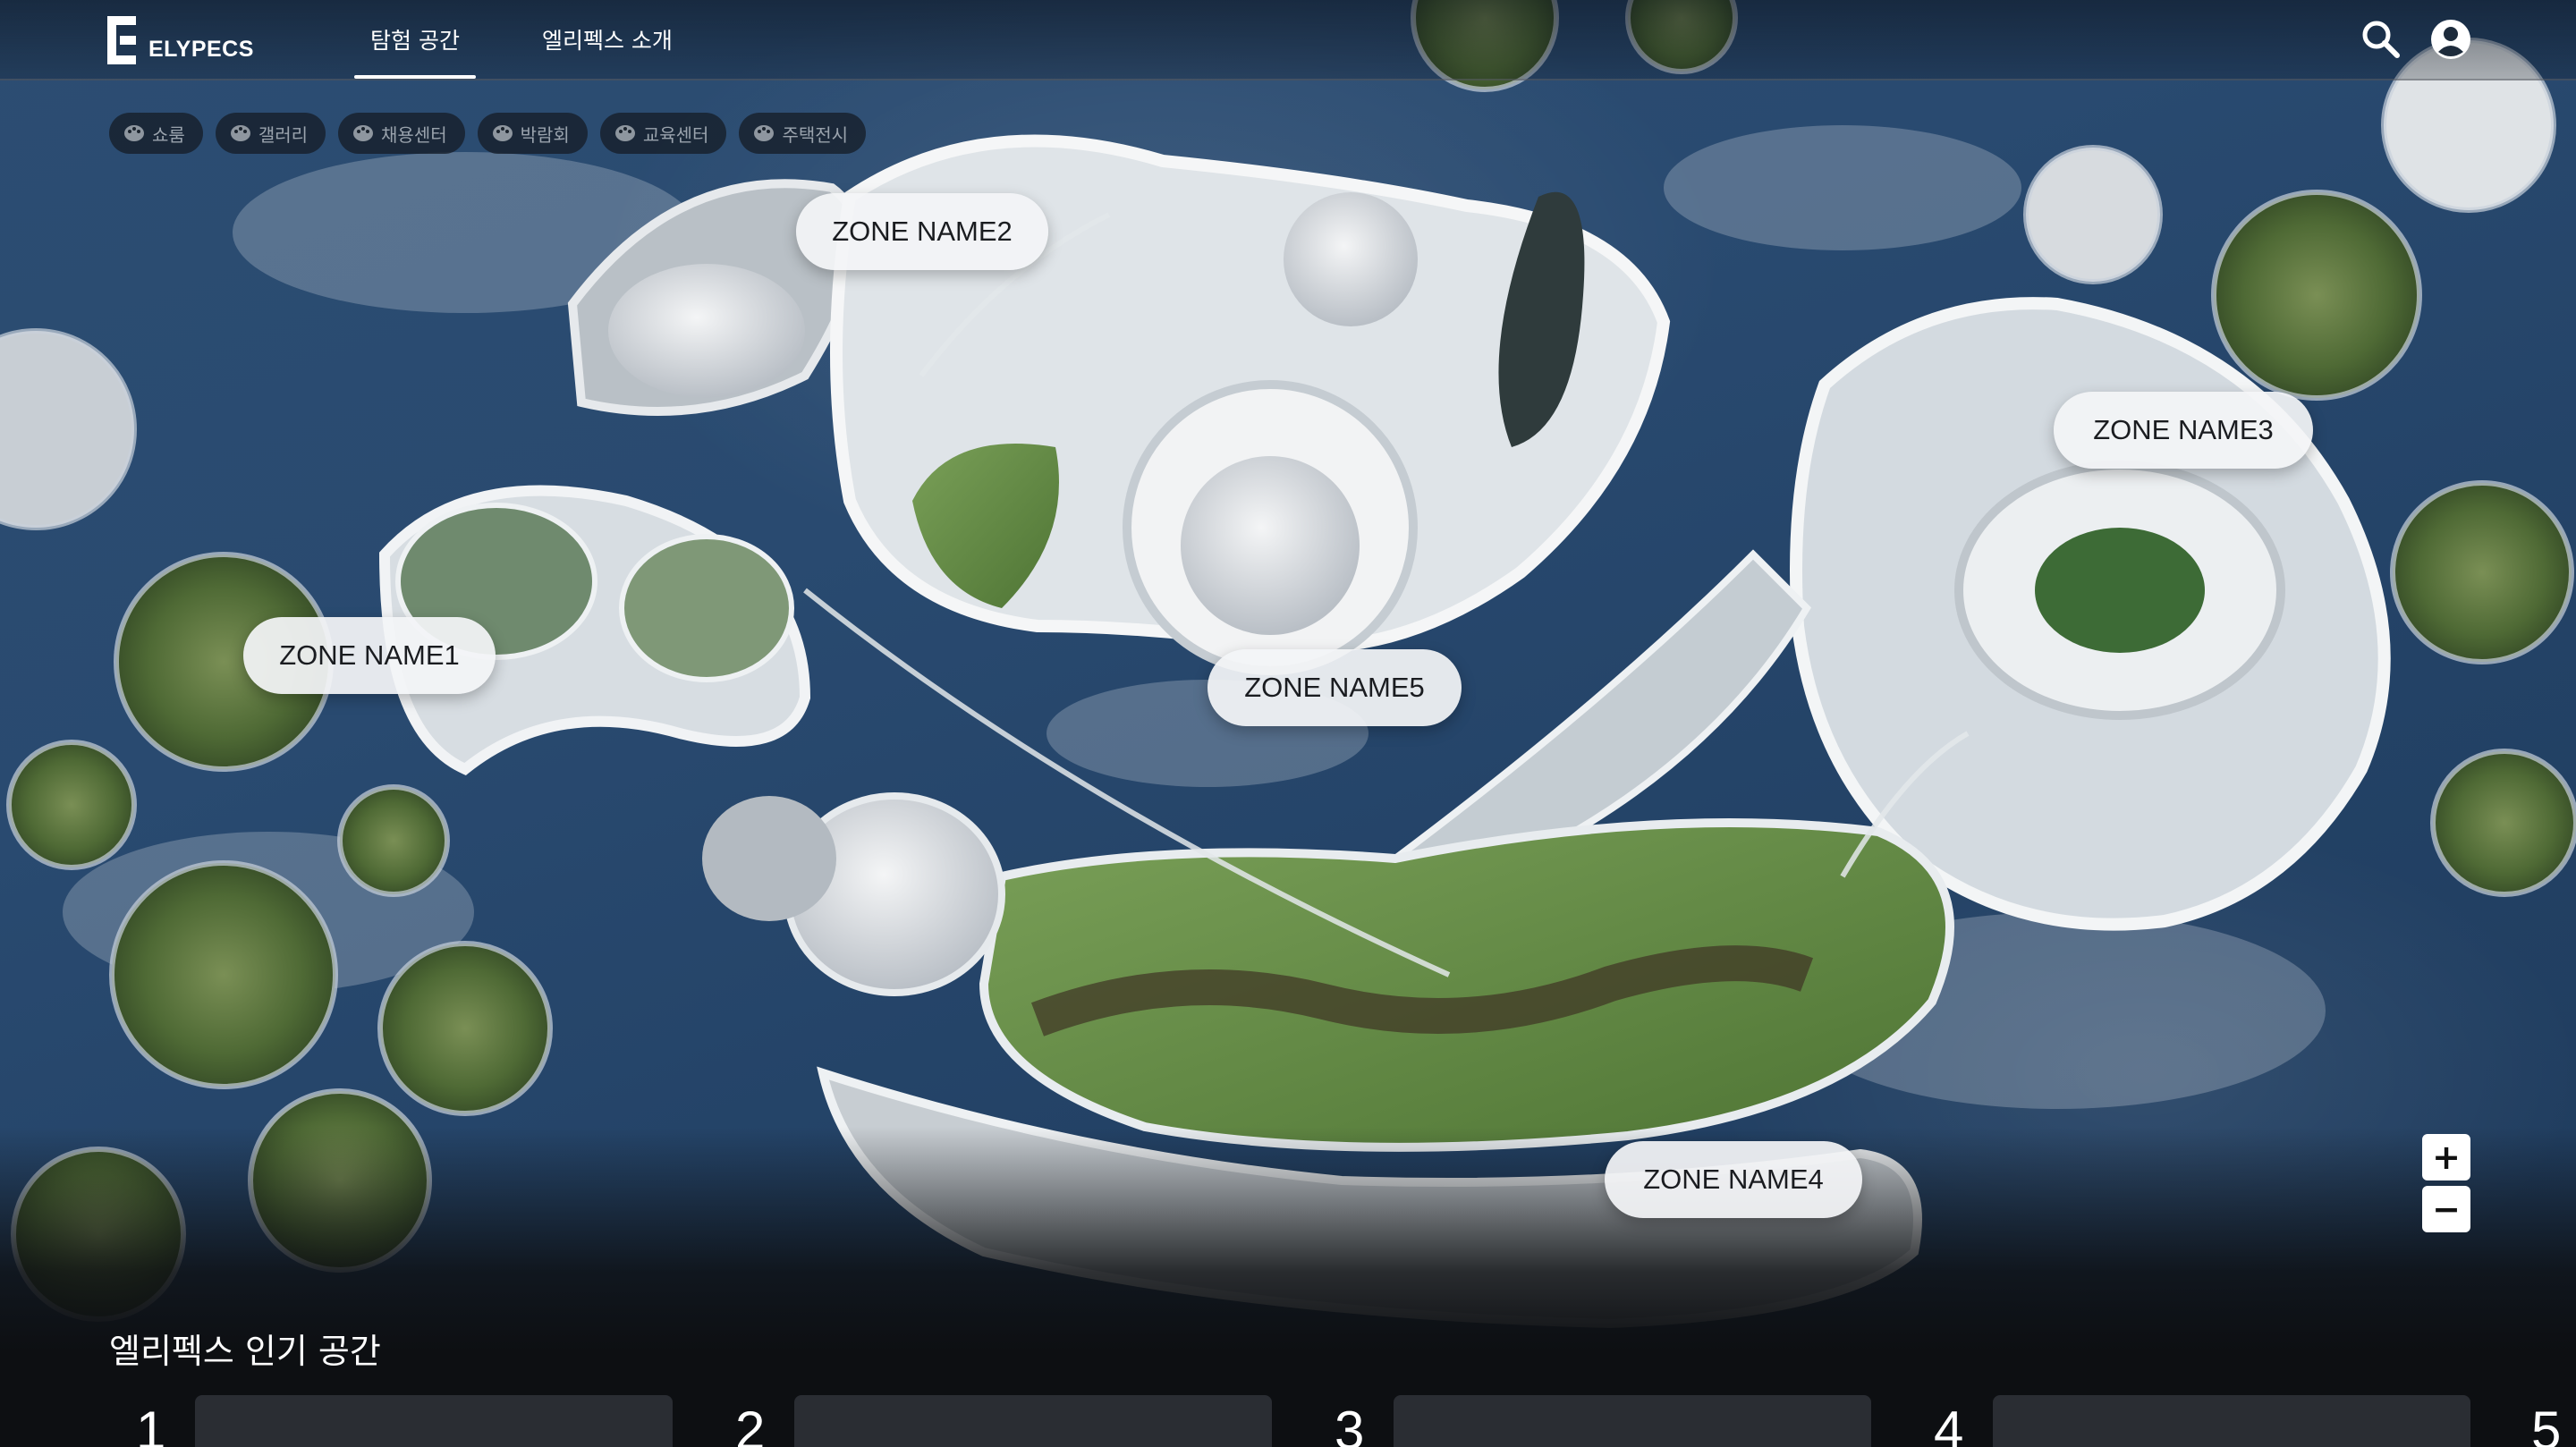 This screenshot has height=1447, width=2576. I want to click on zone-label-2: ZONE NAME2, so click(922, 231).